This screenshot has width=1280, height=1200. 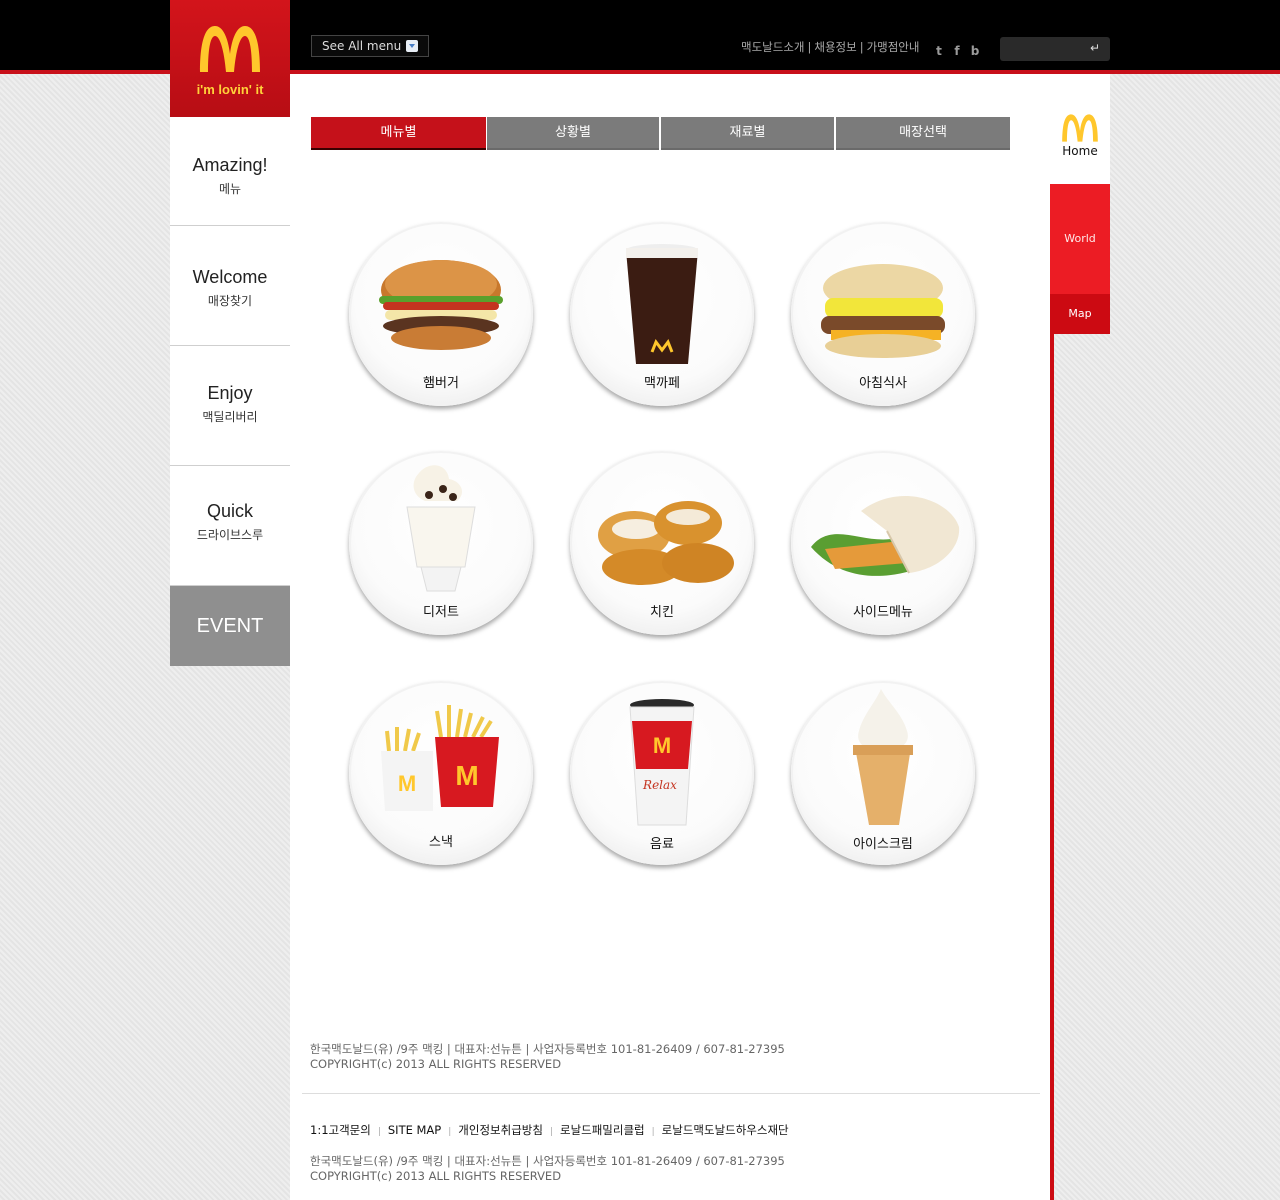 I want to click on left-nav-item-menu: Amazing! 메뉴, so click(x=230, y=171).